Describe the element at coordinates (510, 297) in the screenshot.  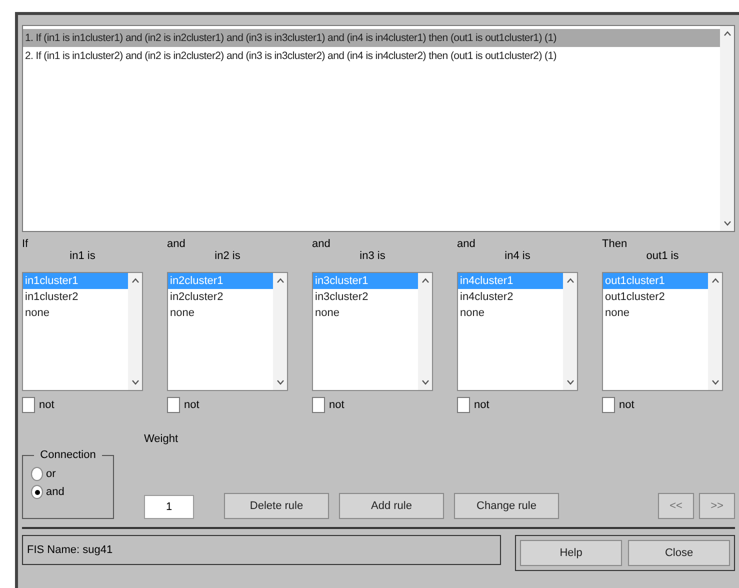
I see `membership-item: in4cluster2` at that location.